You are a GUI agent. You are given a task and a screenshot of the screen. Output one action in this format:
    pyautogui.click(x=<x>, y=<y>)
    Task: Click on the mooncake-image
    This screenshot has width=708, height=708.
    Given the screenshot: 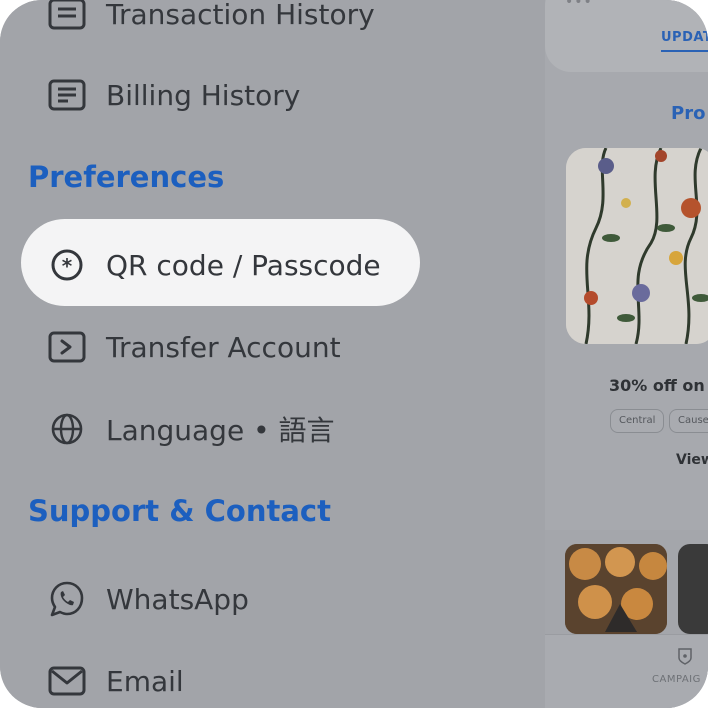 What is the action you would take?
    pyautogui.click(x=616, y=589)
    